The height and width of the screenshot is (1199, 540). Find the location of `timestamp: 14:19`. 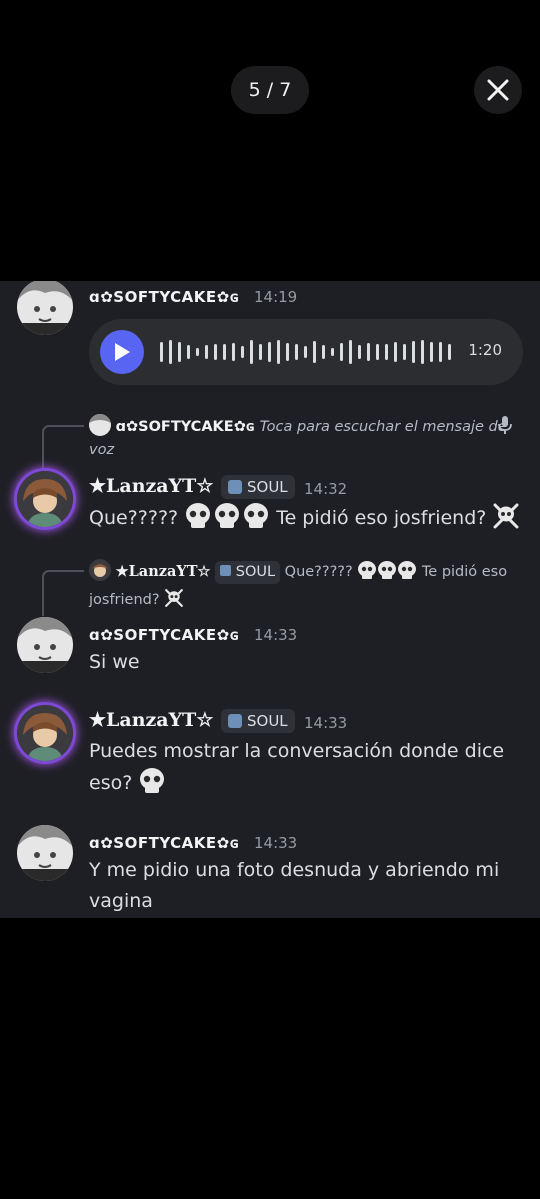

timestamp: 14:19 is located at coordinates (276, 297).